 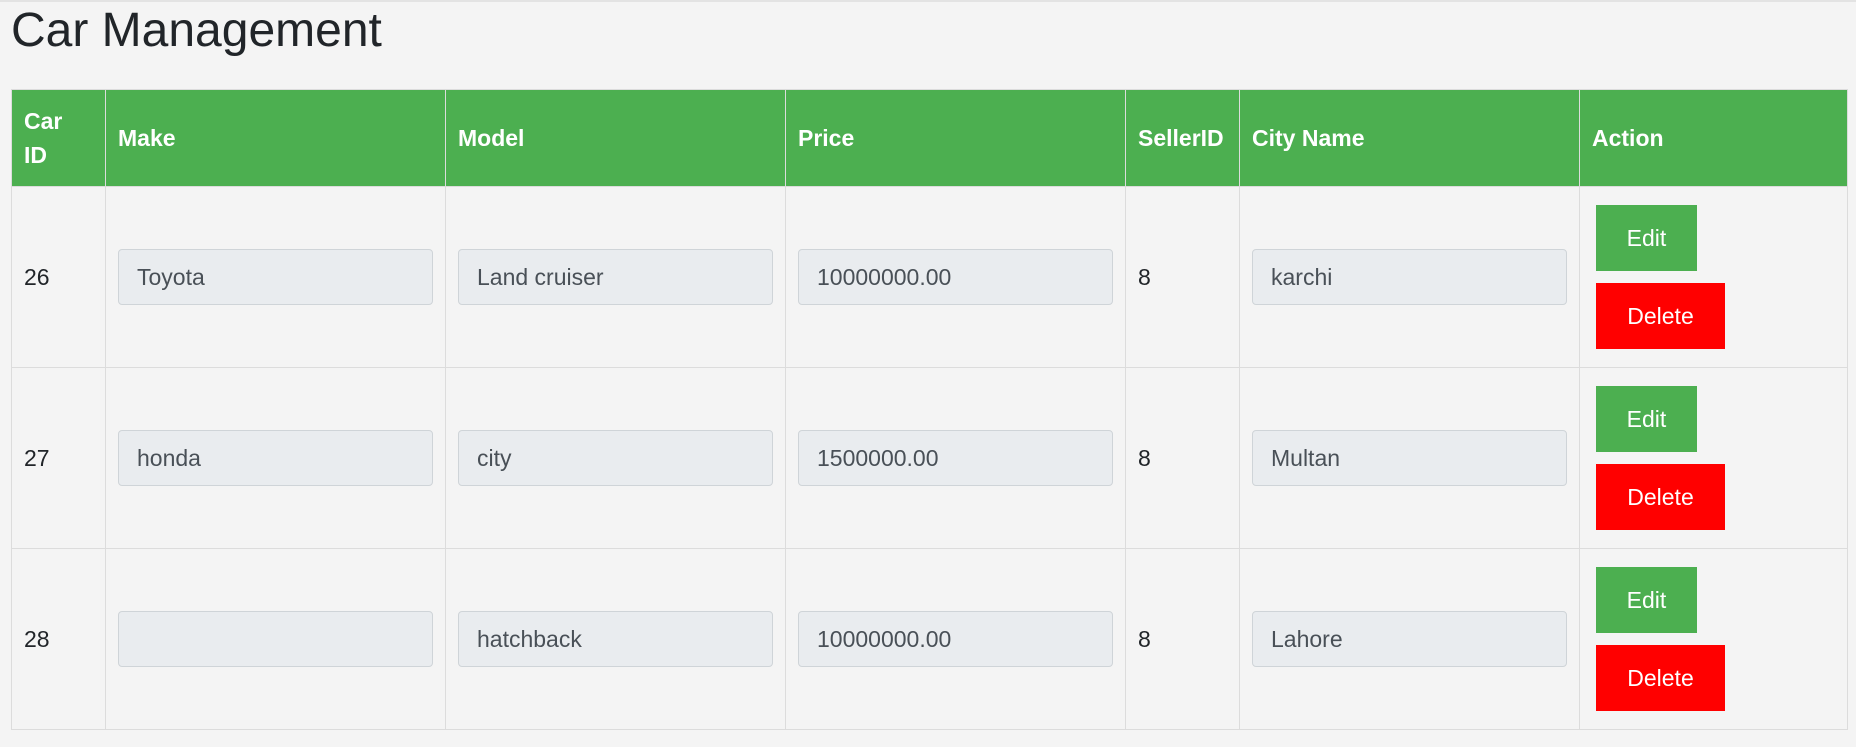 I want to click on header-car-id: Car ID, so click(x=58, y=138).